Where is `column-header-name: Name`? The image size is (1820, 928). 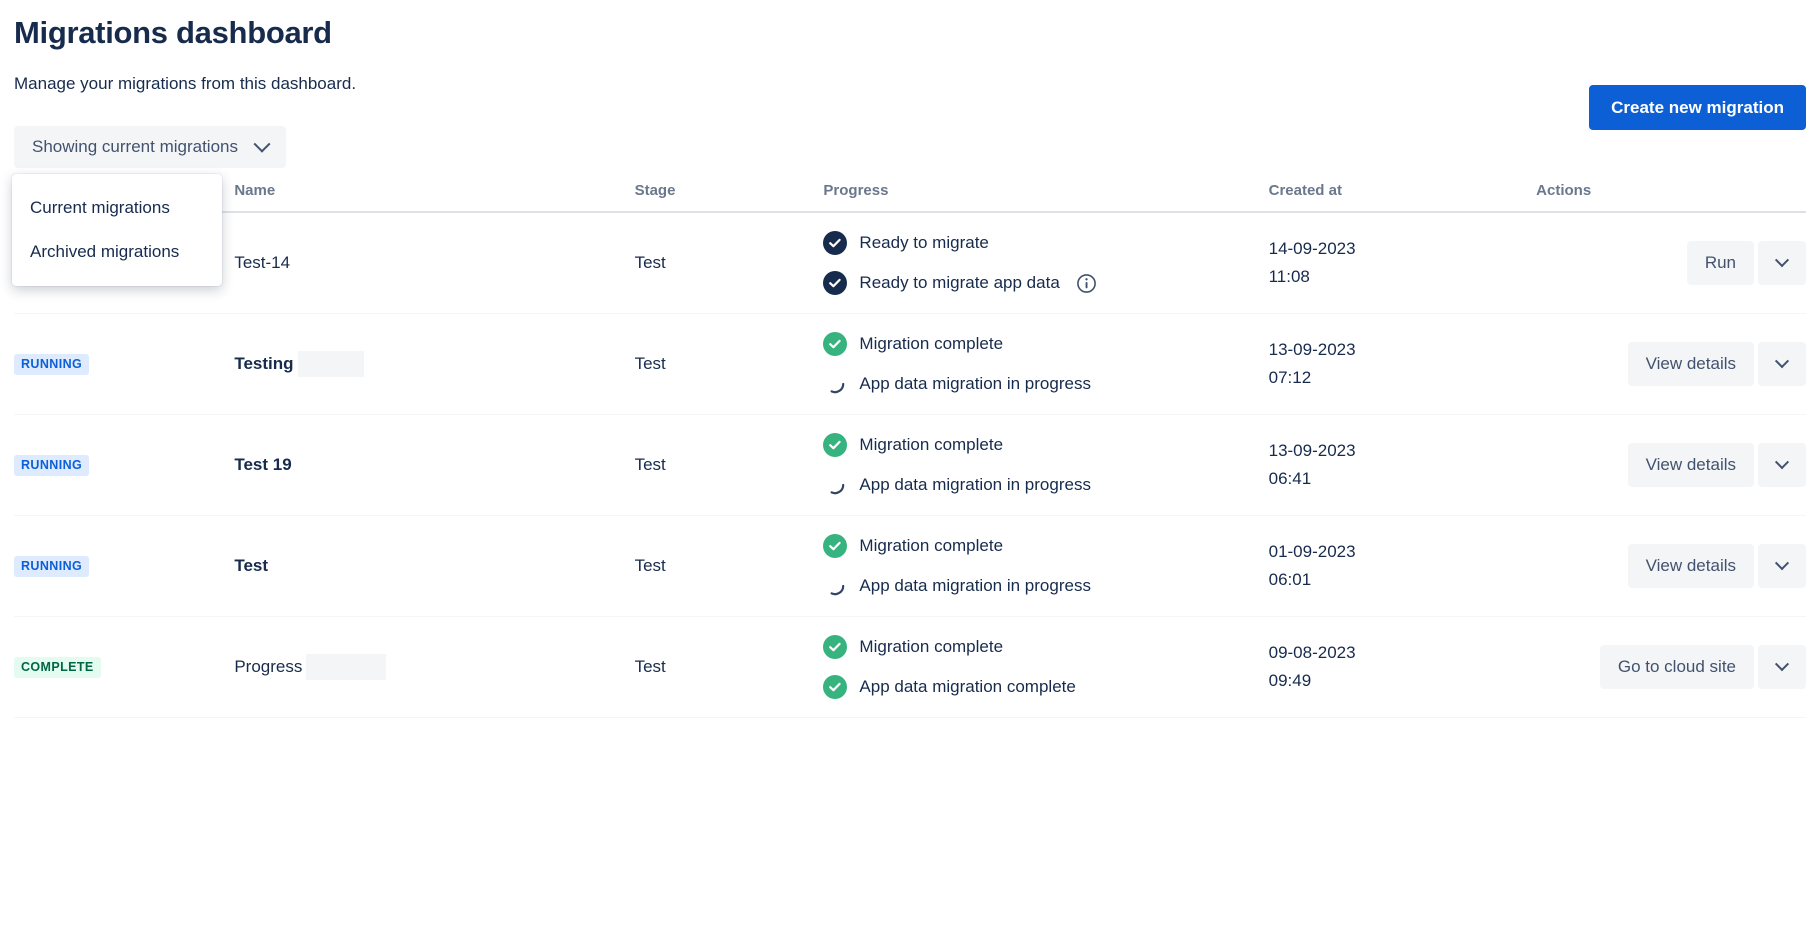
column-header-name: Name is located at coordinates (434, 197).